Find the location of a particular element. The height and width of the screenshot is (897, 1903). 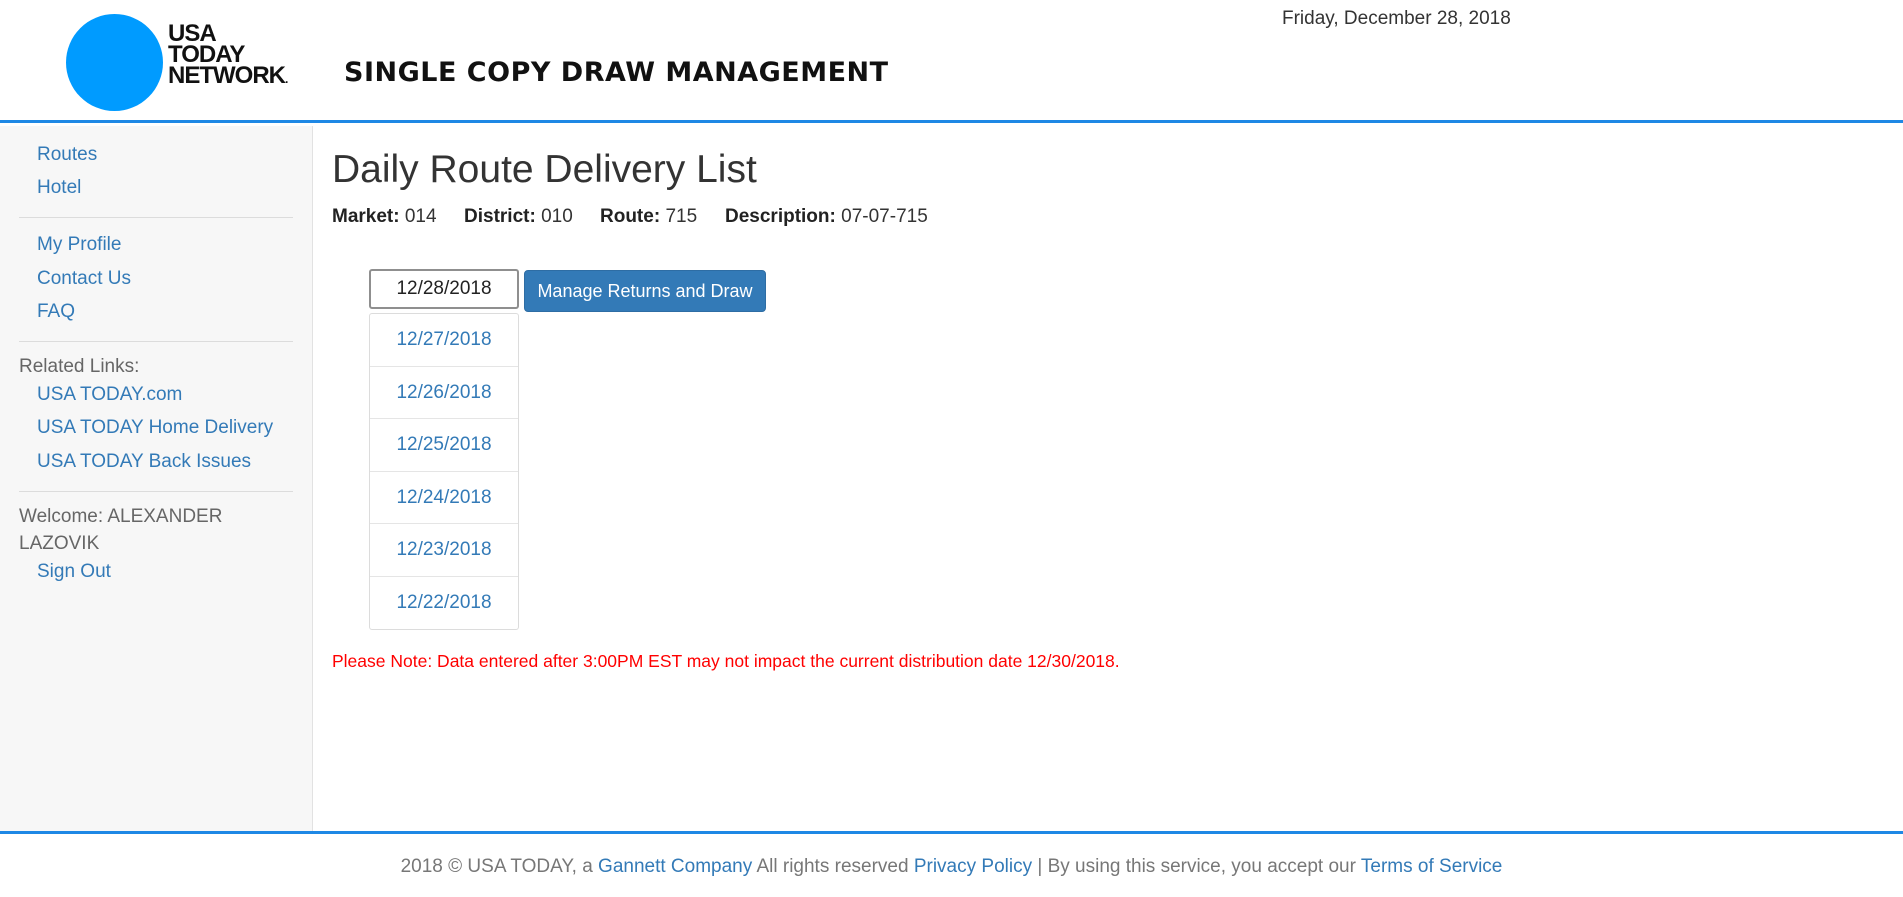

route-info: Route: 715 is located at coordinates (648, 217).